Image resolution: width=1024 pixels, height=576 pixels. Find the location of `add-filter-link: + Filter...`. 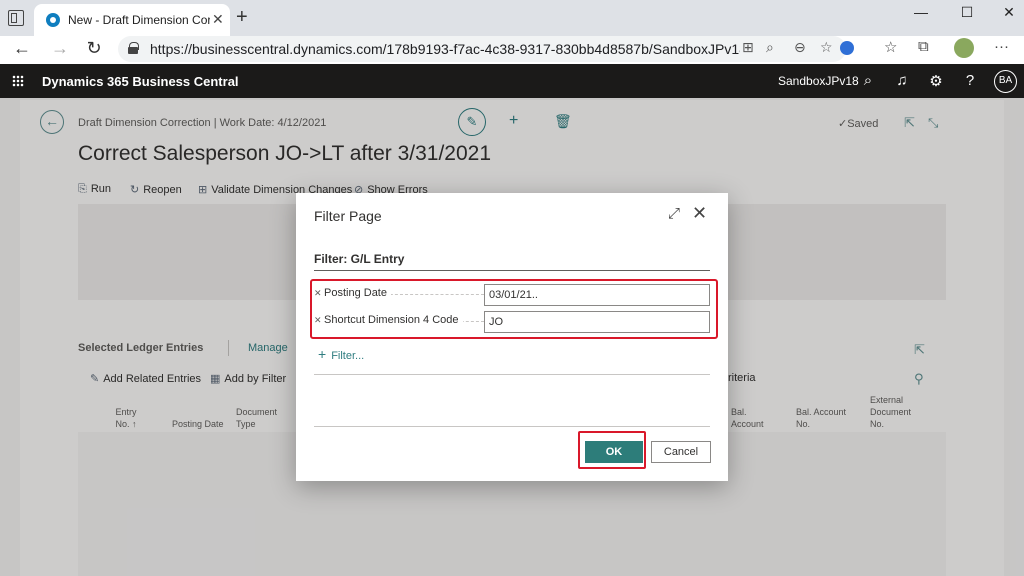

add-filter-link: + Filter... is located at coordinates (341, 354).